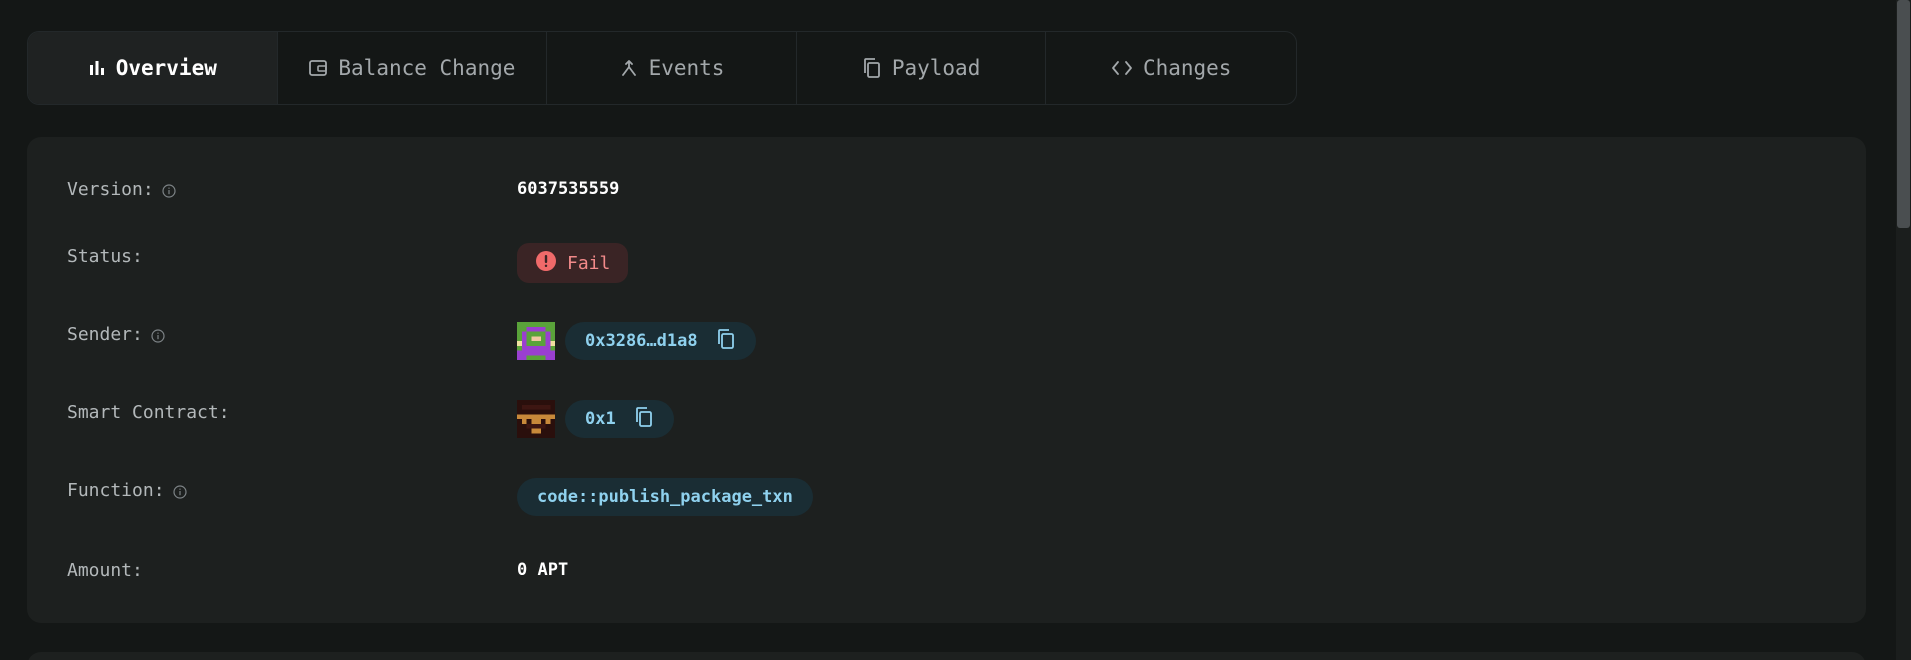  I want to click on sender-row: Sender:, so click(116, 334).